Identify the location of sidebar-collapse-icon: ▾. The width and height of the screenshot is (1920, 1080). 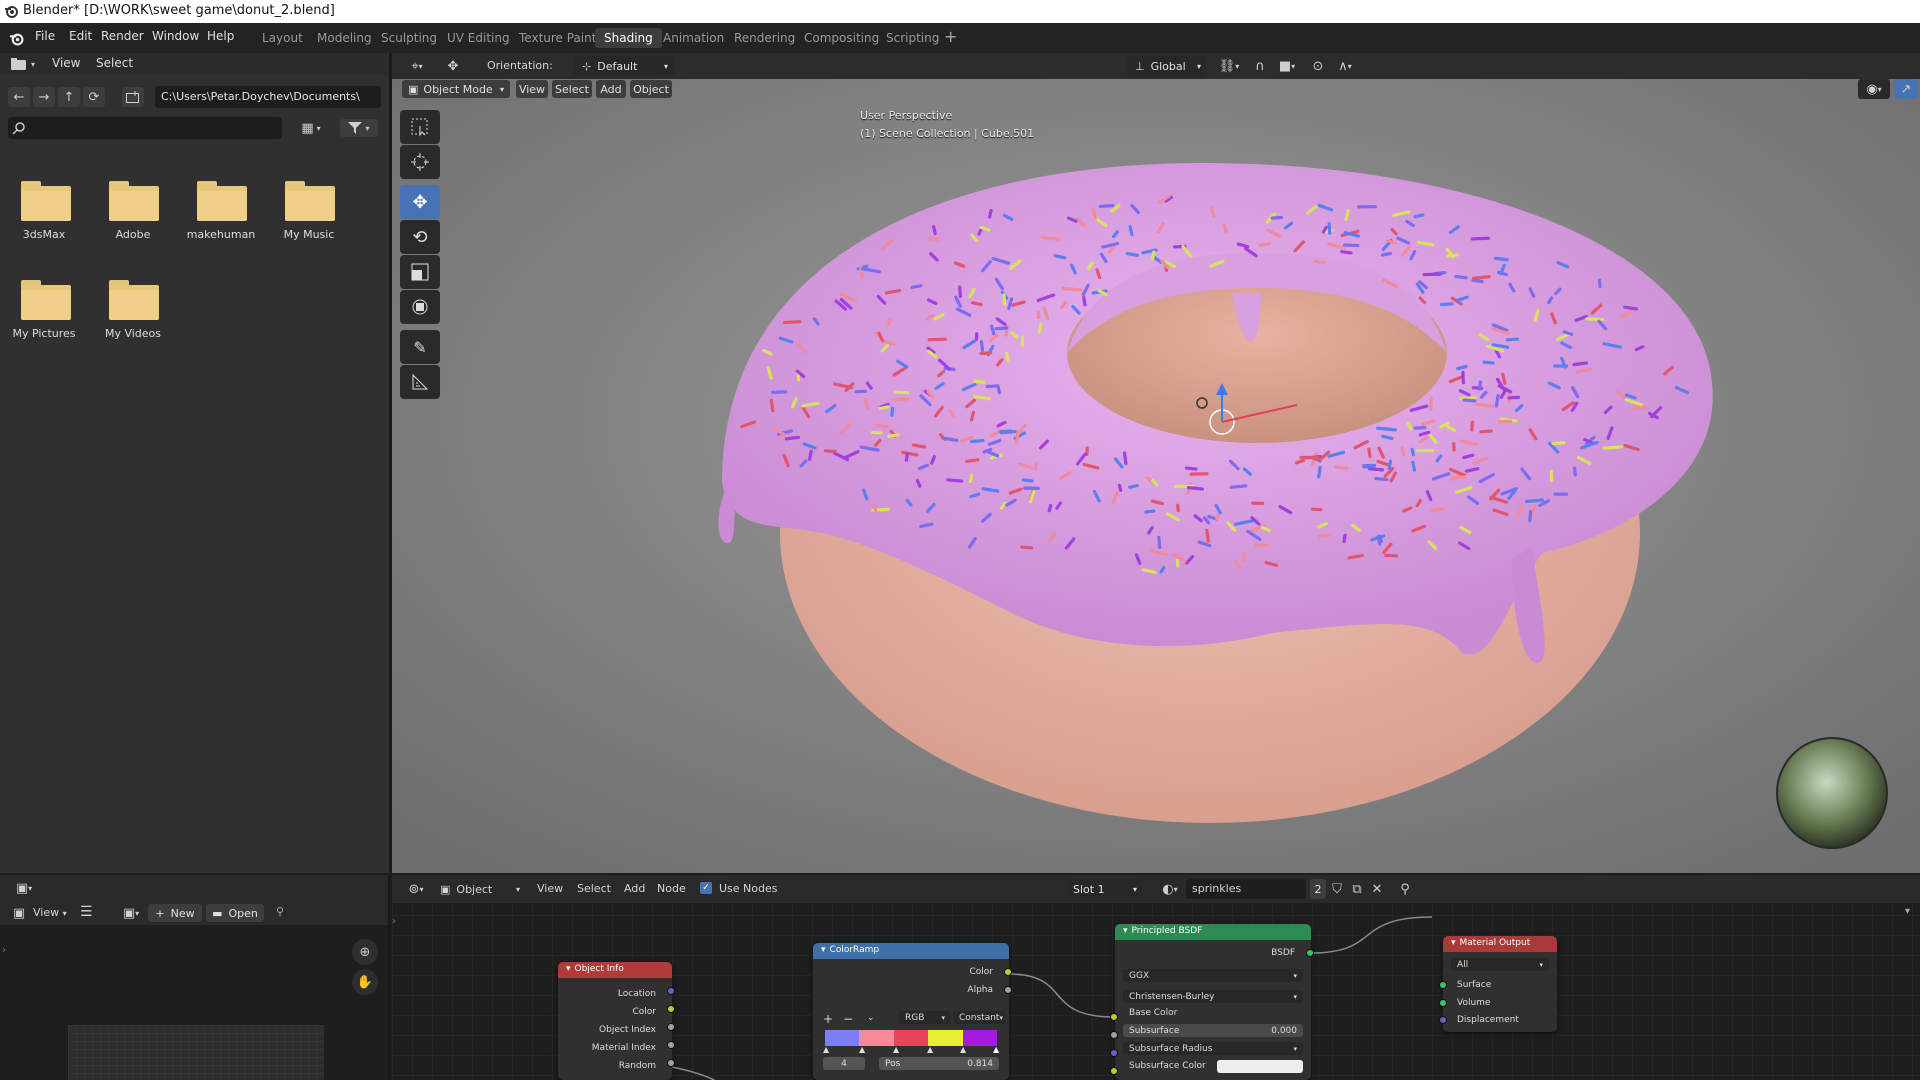
(1907, 911).